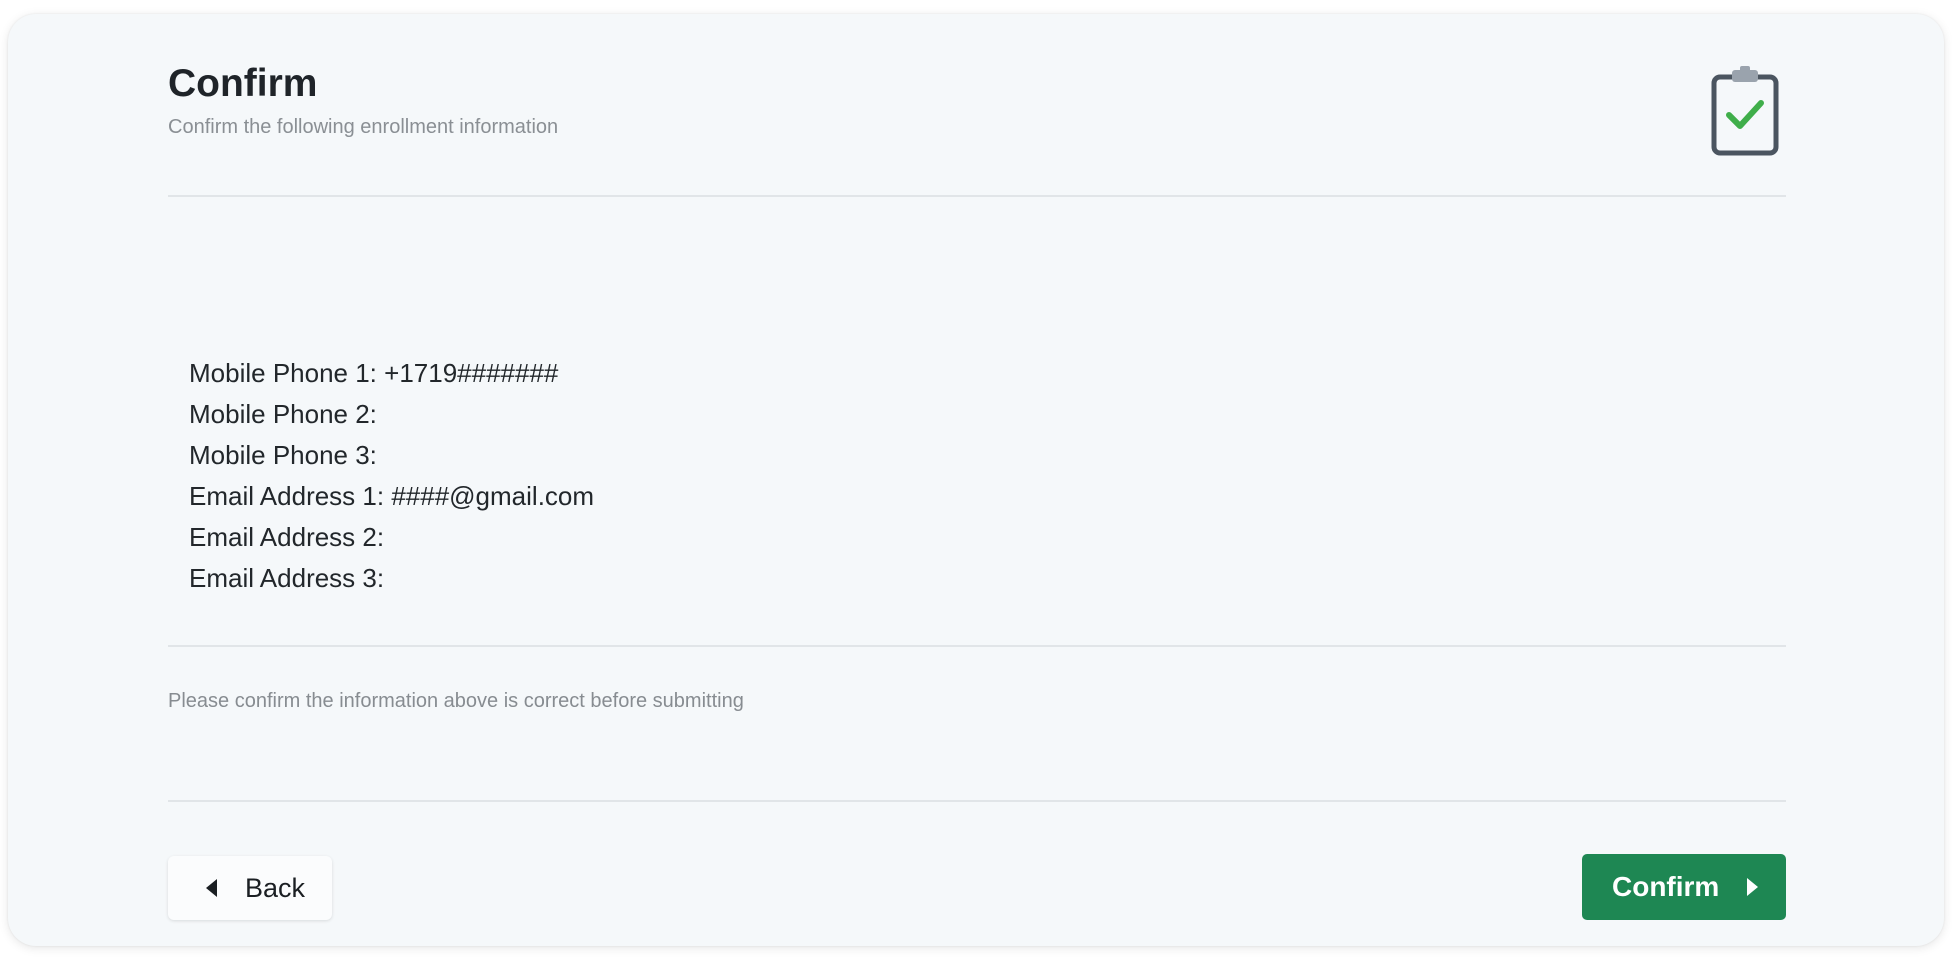  I want to click on footer-divider, so click(977, 801).